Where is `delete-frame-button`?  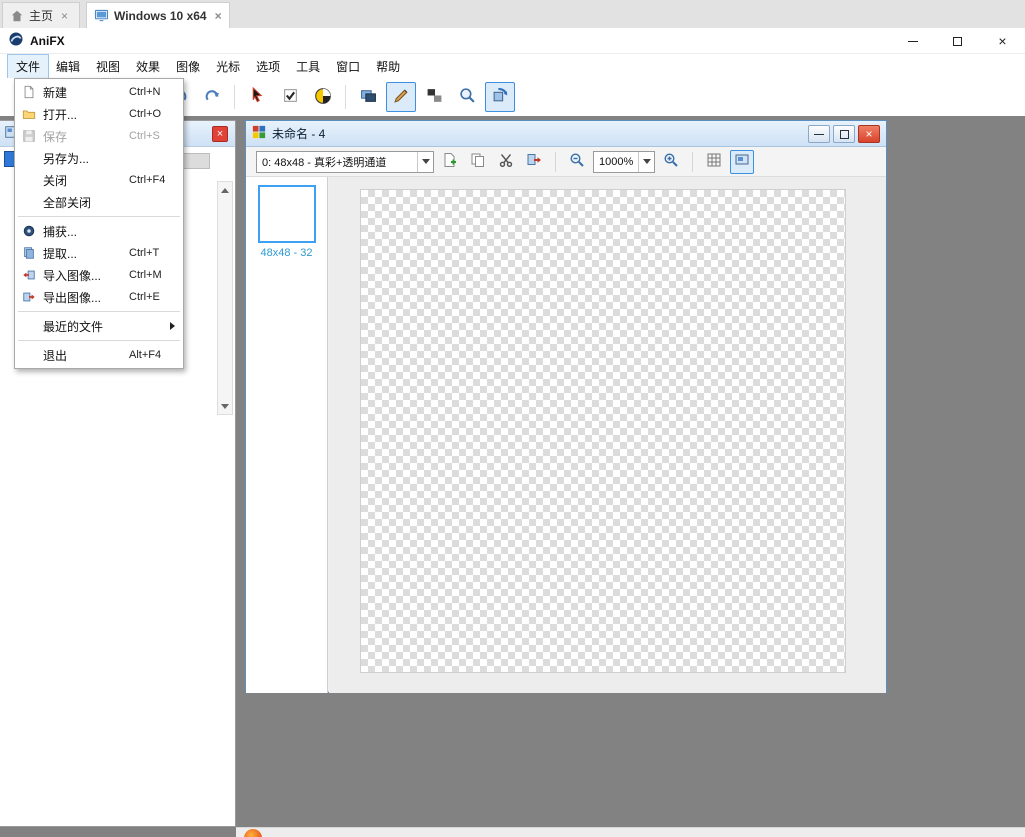 delete-frame-button is located at coordinates (506, 162).